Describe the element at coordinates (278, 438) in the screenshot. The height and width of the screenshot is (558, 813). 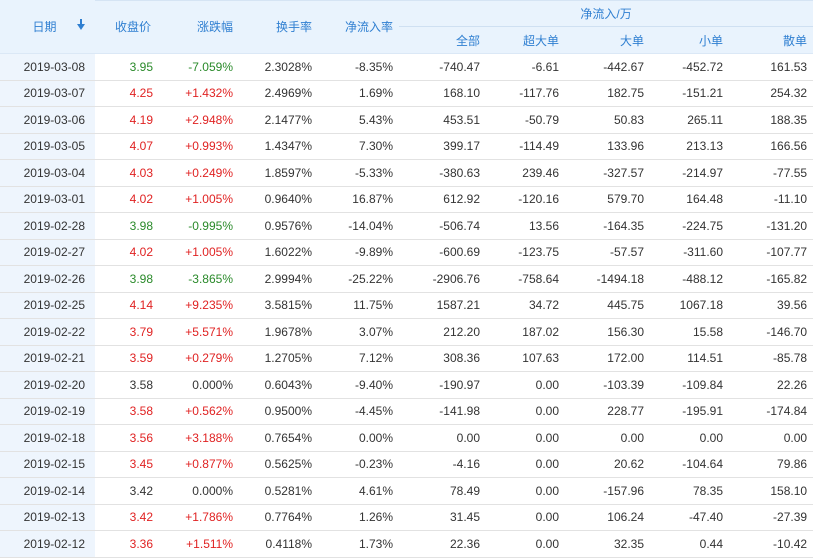
I see `cell-turnover: 0.7654%` at that location.